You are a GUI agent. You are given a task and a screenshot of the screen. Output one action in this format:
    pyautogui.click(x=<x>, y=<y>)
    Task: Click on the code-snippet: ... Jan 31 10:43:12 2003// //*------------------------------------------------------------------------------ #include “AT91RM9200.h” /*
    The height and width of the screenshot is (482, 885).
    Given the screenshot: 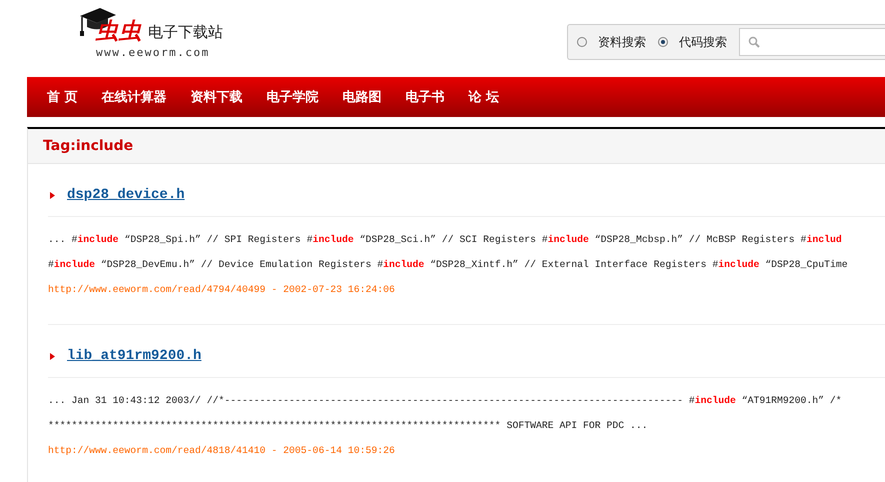 What is the action you would take?
    pyautogui.click(x=445, y=401)
    